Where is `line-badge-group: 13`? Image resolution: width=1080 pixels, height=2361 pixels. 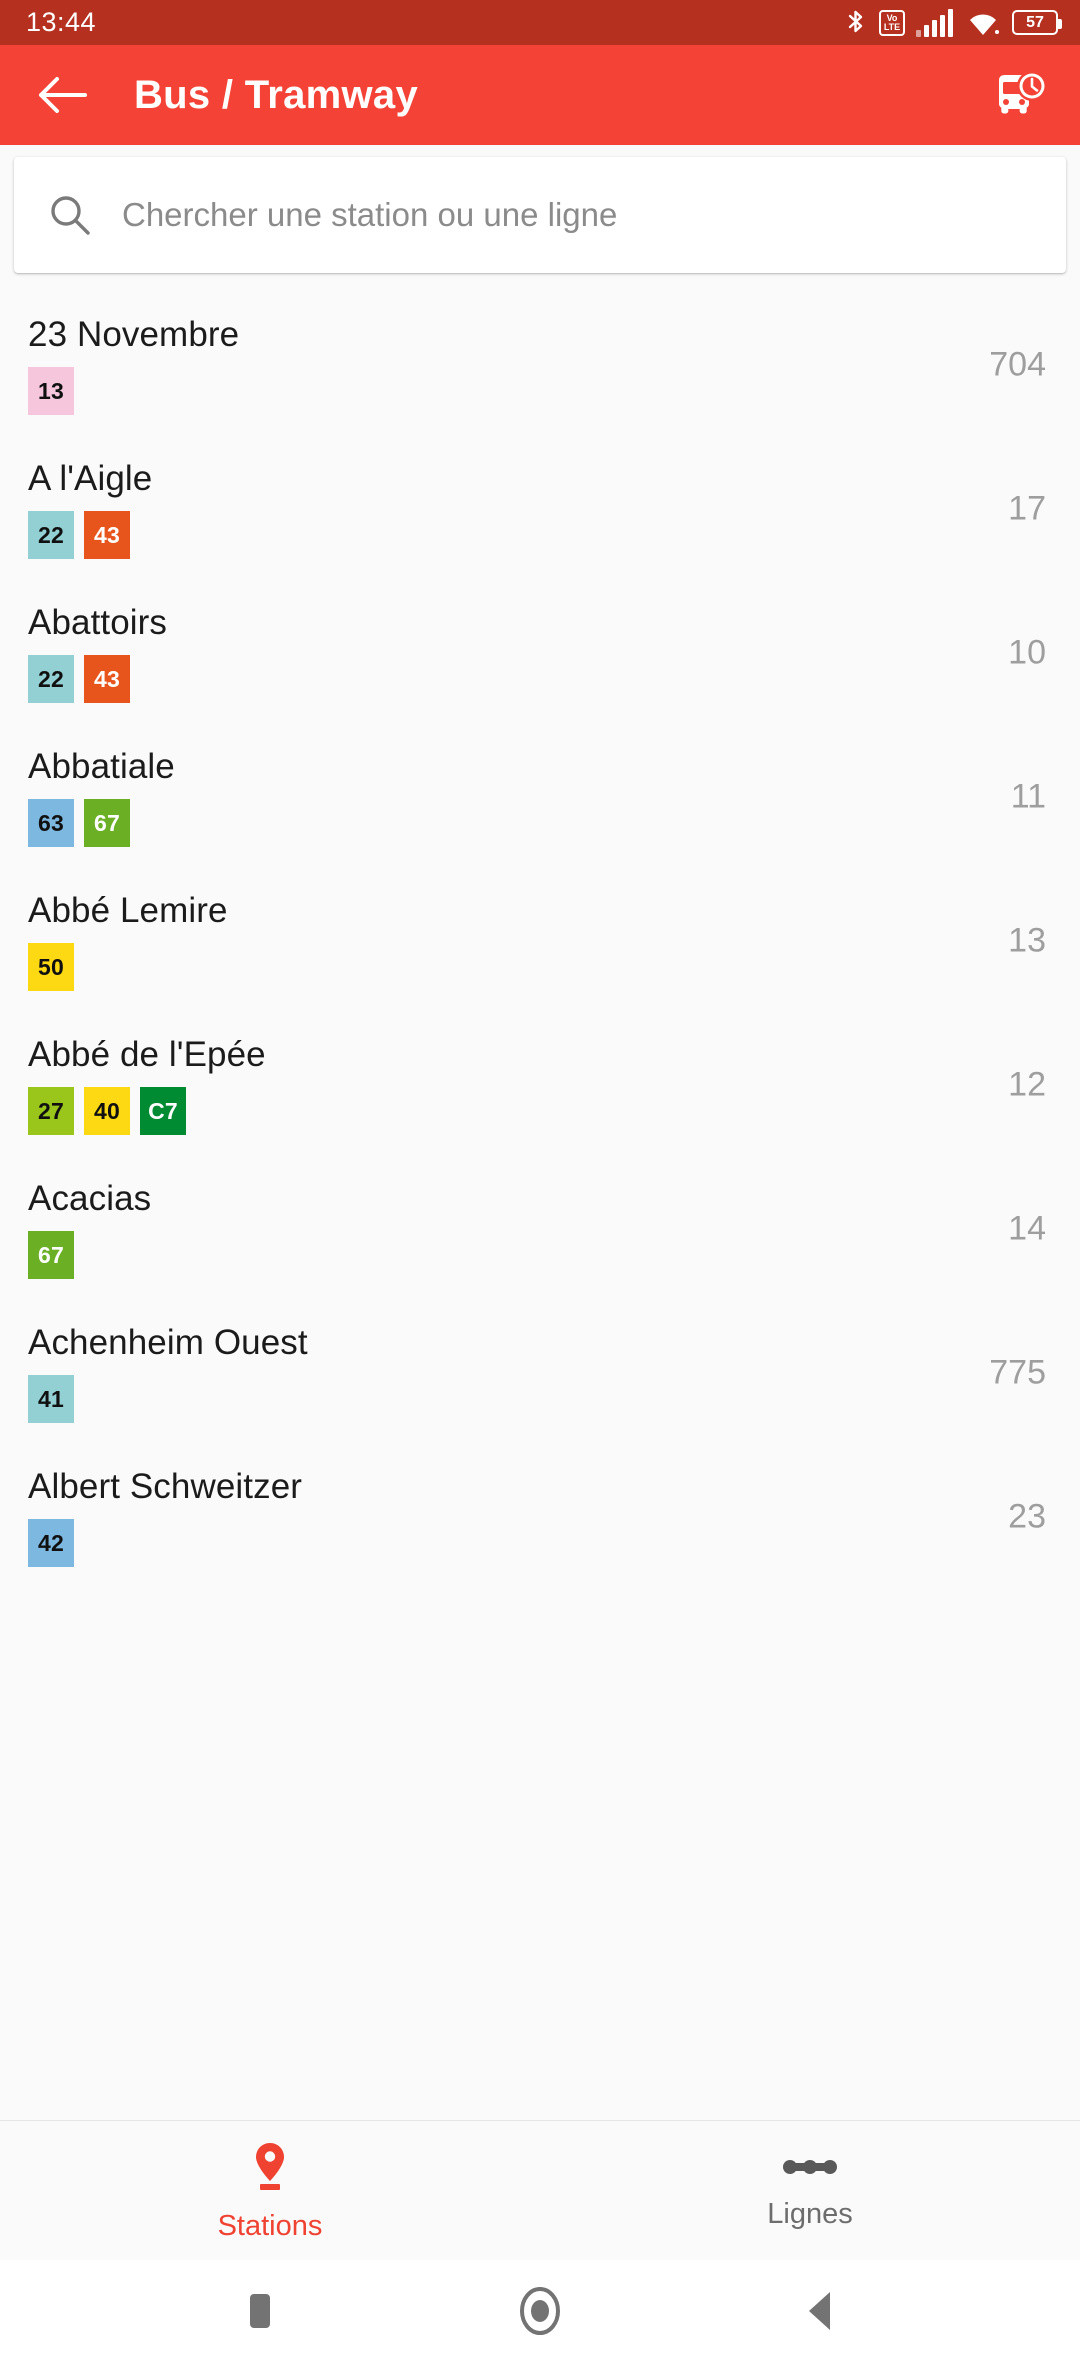
line-badge-group: 13 is located at coordinates (537, 391).